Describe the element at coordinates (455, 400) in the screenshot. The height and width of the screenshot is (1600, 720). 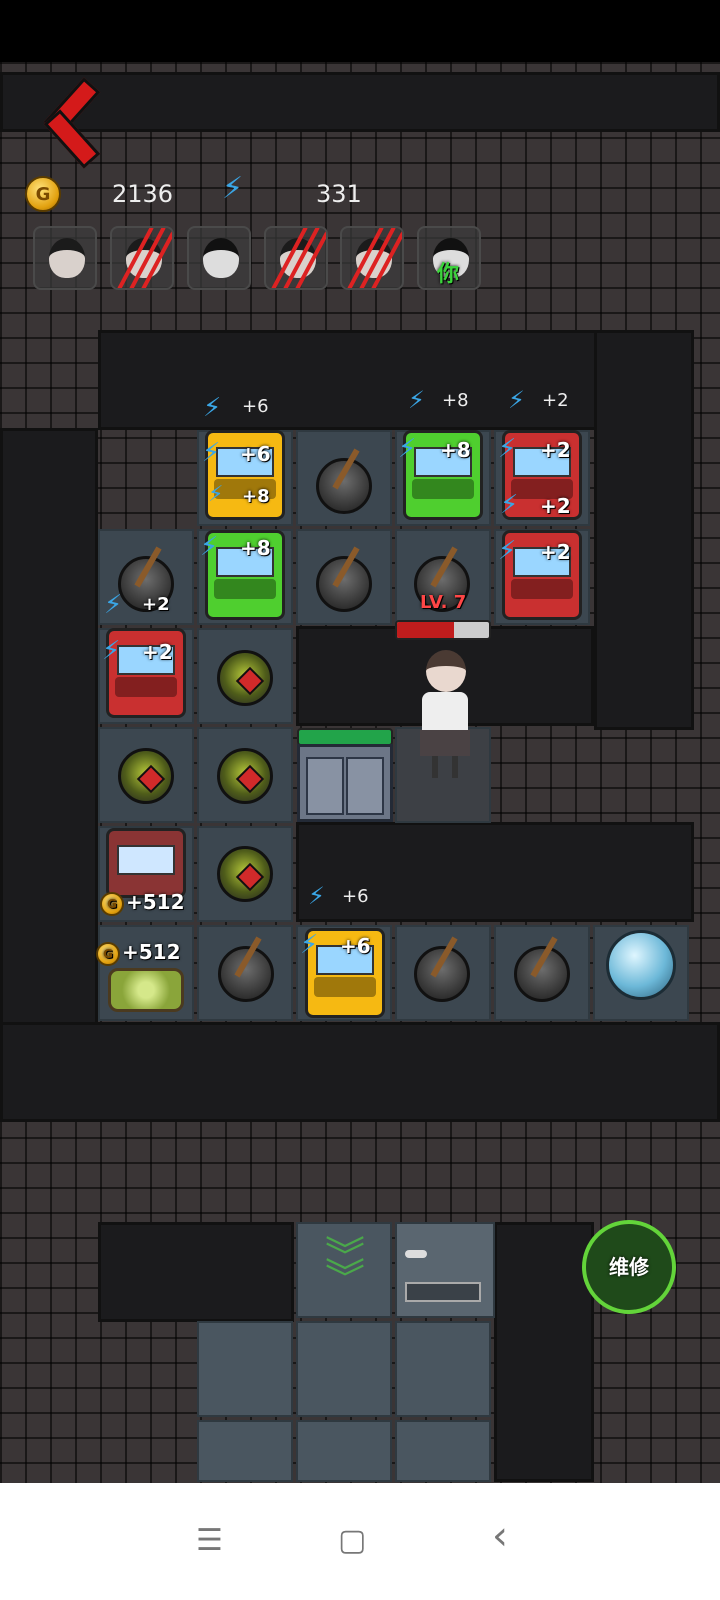
I see `bonus-label: +8` at that location.